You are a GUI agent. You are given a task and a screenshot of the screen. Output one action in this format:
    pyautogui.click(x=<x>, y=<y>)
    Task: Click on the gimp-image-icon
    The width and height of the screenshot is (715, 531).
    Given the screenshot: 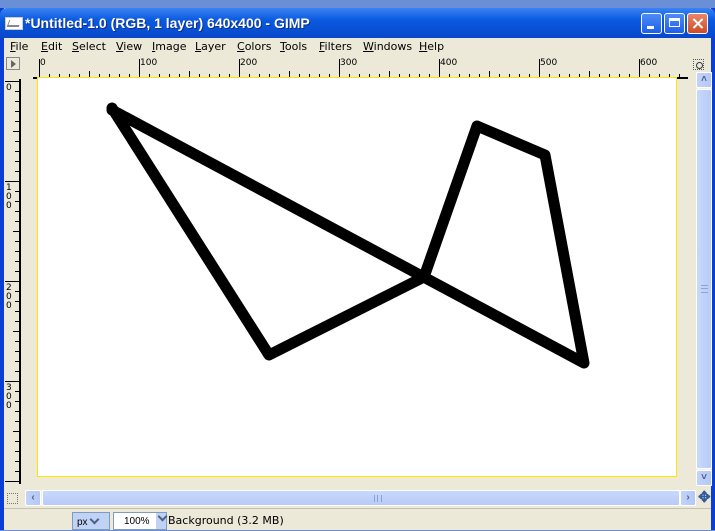 What is the action you would take?
    pyautogui.click(x=14, y=23)
    